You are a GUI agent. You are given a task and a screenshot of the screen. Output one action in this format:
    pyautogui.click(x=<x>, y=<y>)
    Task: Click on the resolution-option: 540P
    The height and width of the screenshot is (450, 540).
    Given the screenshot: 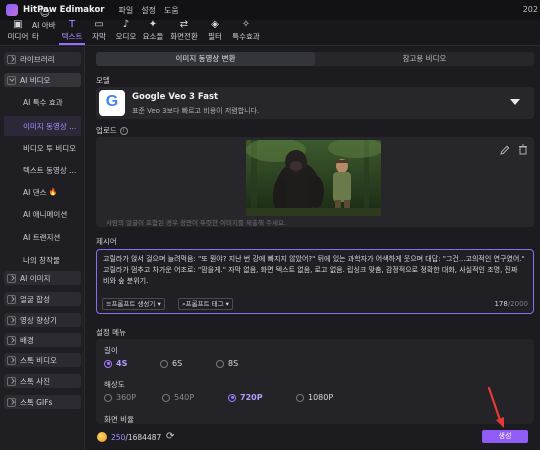 What is the action you would take?
    pyautogui.click(x=178, y=397)
    